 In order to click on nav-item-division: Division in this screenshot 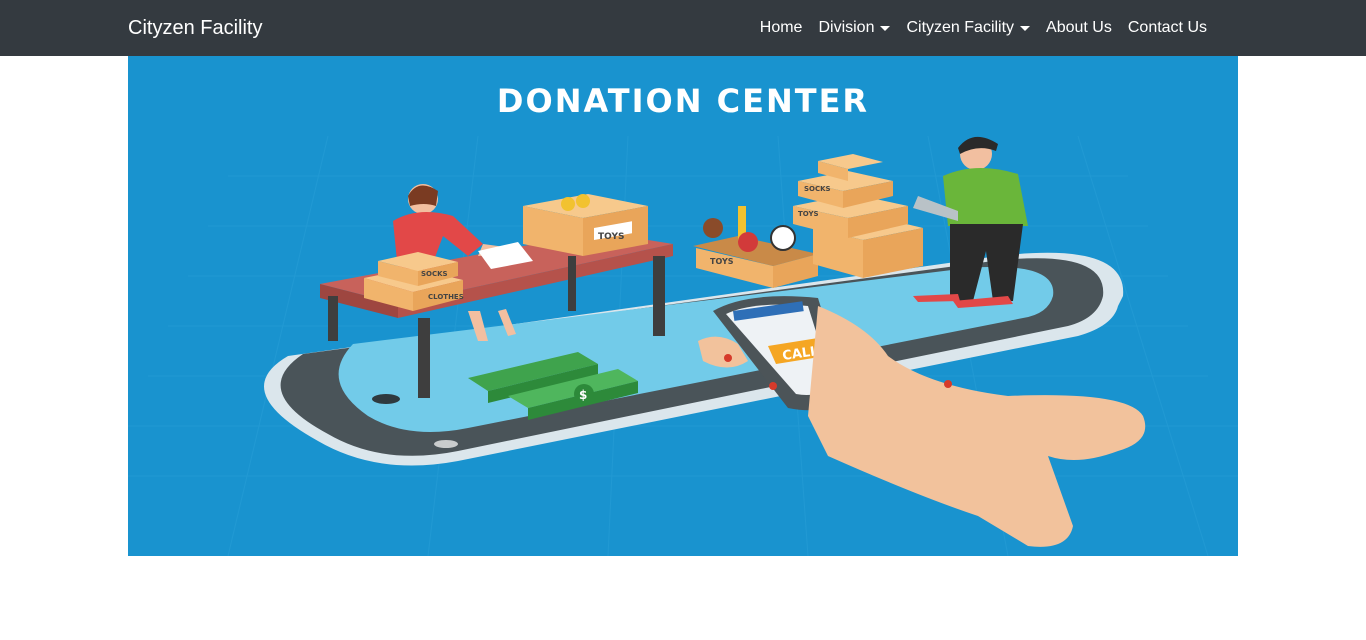, I will do `click(854, 28)`.